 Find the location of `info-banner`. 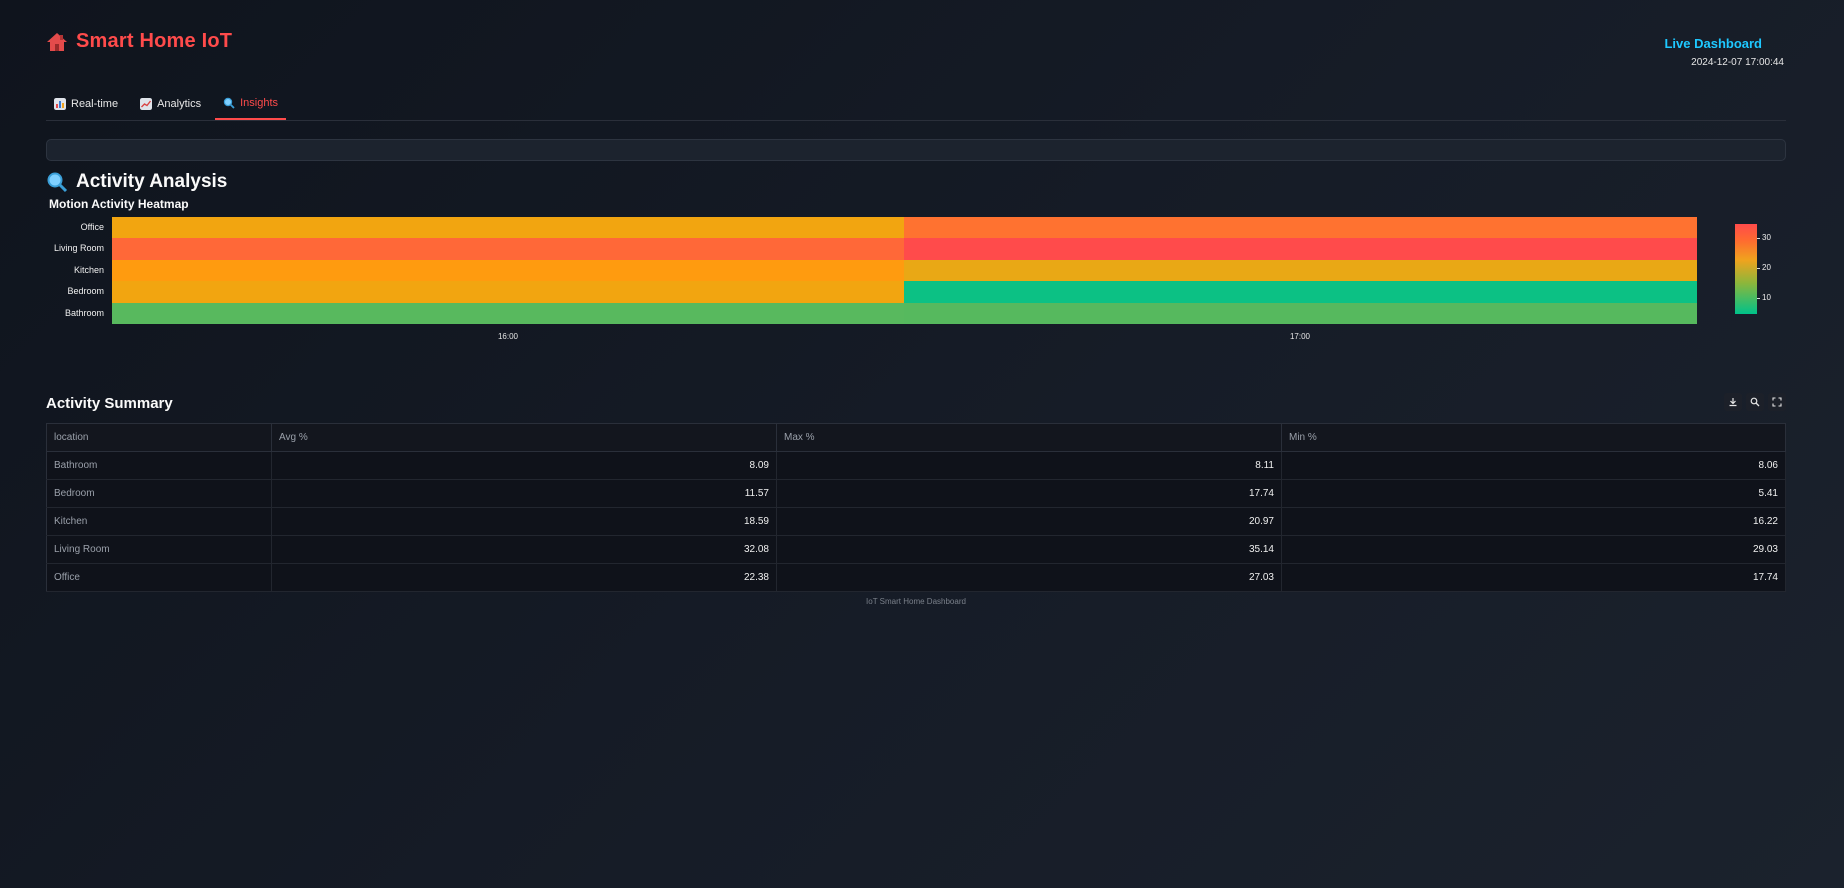

info-banner is located at coordinates (916, 150).